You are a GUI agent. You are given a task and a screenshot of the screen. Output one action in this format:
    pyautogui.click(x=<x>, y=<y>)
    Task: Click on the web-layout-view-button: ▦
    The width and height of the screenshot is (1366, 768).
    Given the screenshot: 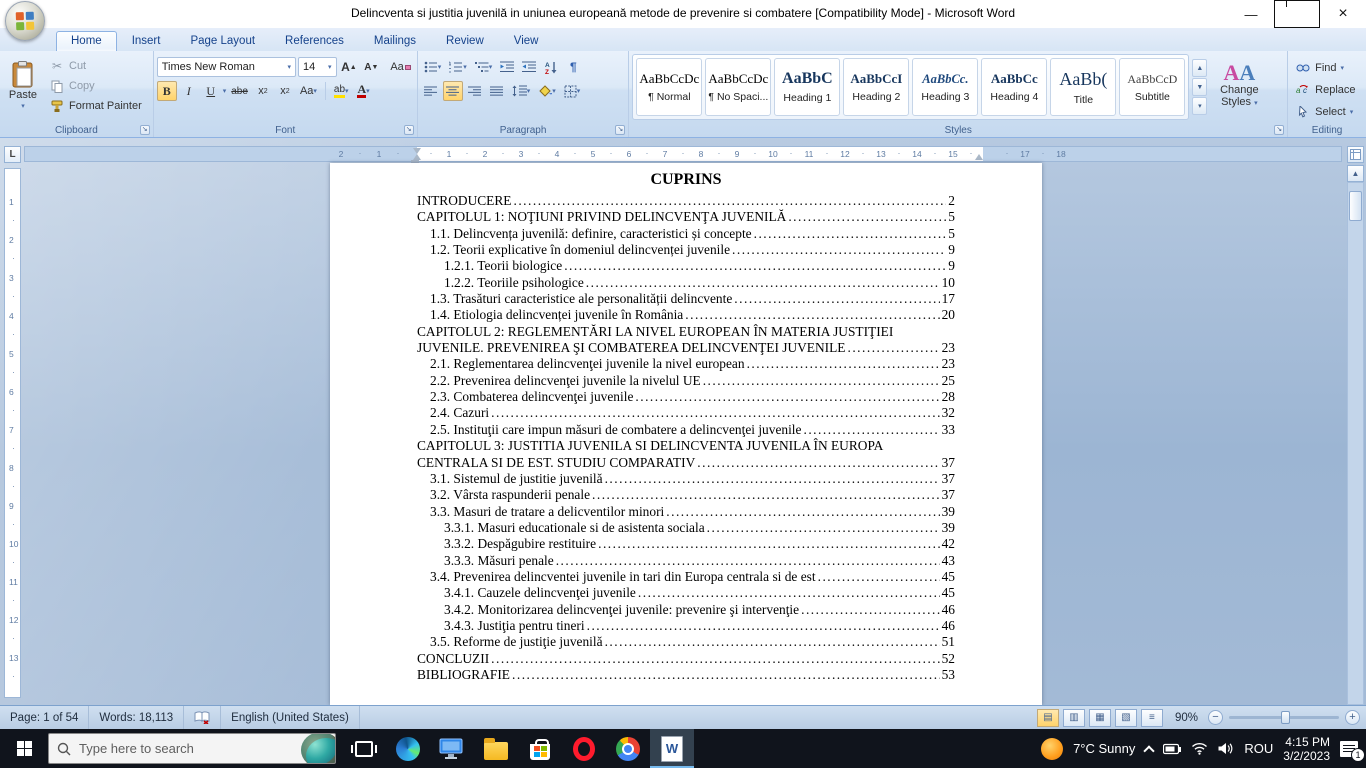 What is the action you would take?
    pyautogui.click(x=1099, y=717)
    